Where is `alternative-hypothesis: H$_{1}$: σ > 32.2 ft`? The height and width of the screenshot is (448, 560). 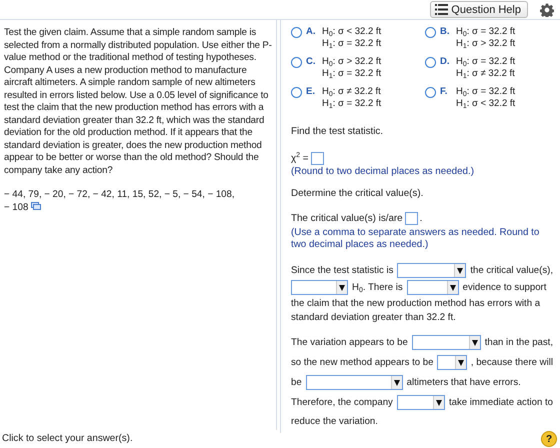 alternative-hypothesis: H$_{1}$: σ > 32.2 ft is located at coordinates (486, 44).